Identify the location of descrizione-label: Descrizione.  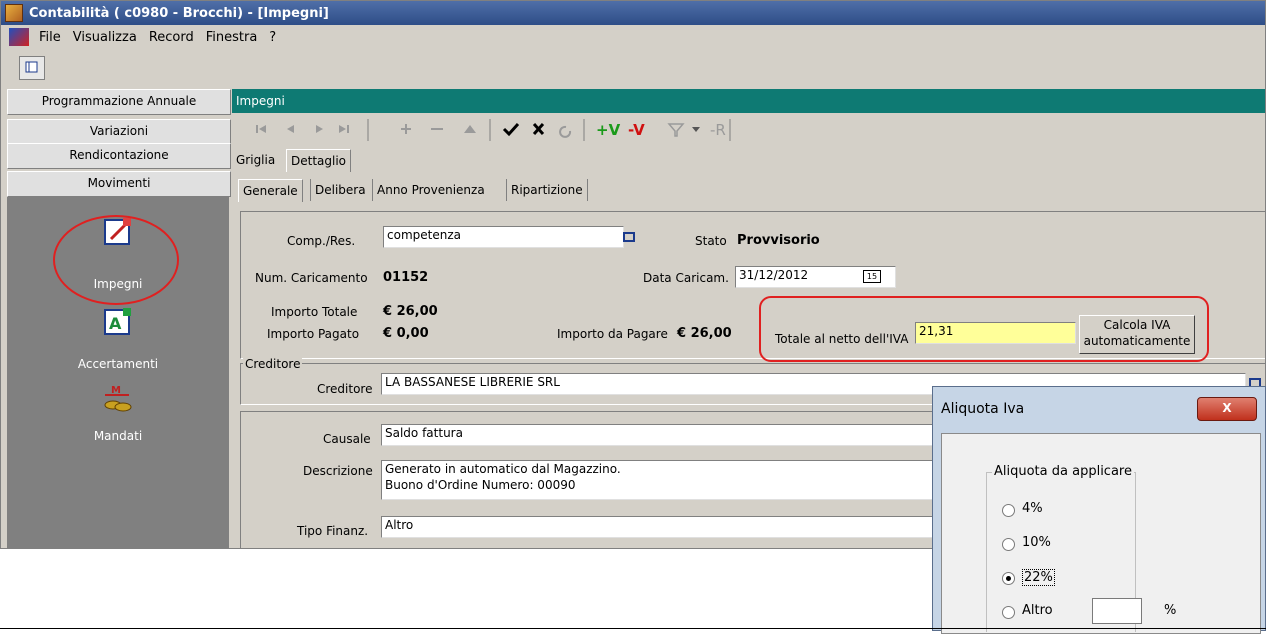
(338, 471).